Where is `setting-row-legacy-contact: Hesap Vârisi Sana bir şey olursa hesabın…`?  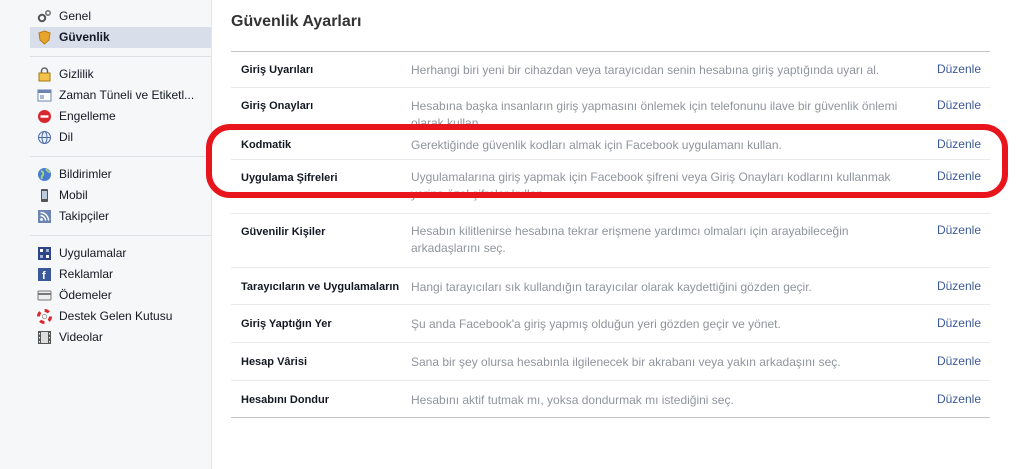
setting-row-legacy-contact: Hesap Vârisi Sana bir şey olursa hesabın… is located at coordinates (610, 361).